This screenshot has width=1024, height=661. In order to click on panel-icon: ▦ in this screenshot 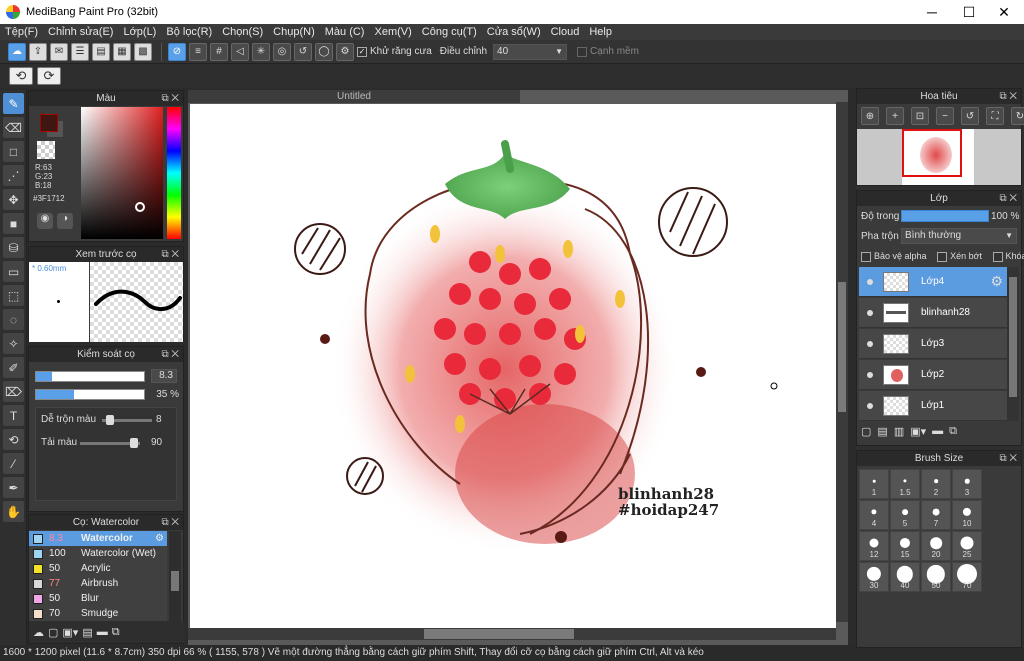, I will do `click(122, 51)`.